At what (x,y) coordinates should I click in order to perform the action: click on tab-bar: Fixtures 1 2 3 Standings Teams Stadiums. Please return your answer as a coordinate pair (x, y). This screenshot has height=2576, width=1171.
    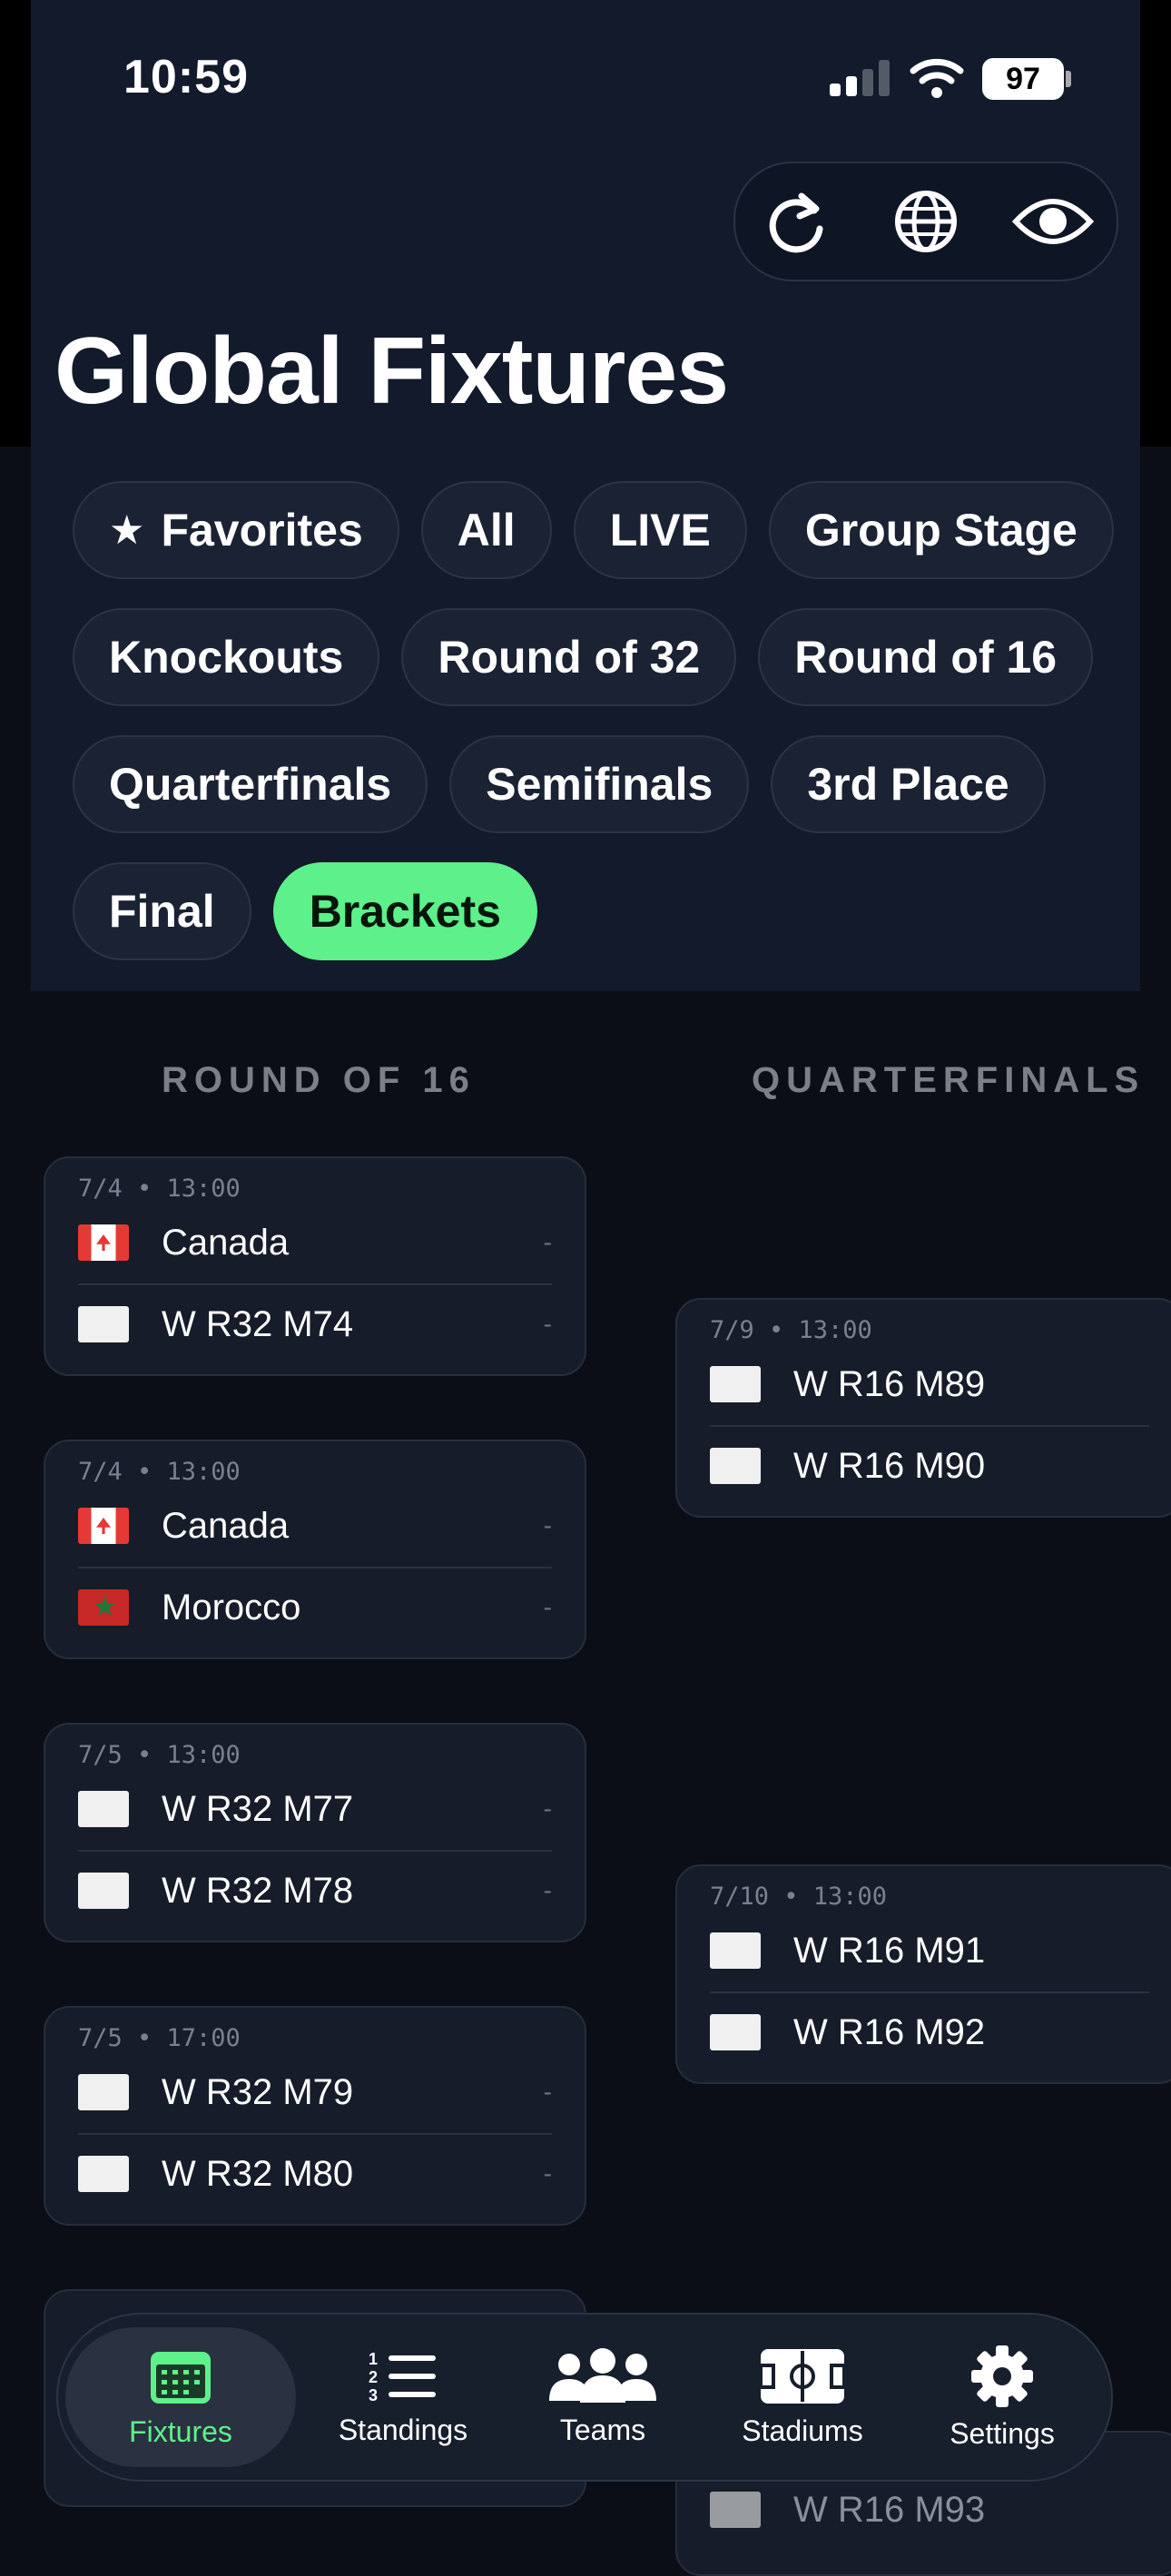
    Looking at the image, I should click on (585, 2397).